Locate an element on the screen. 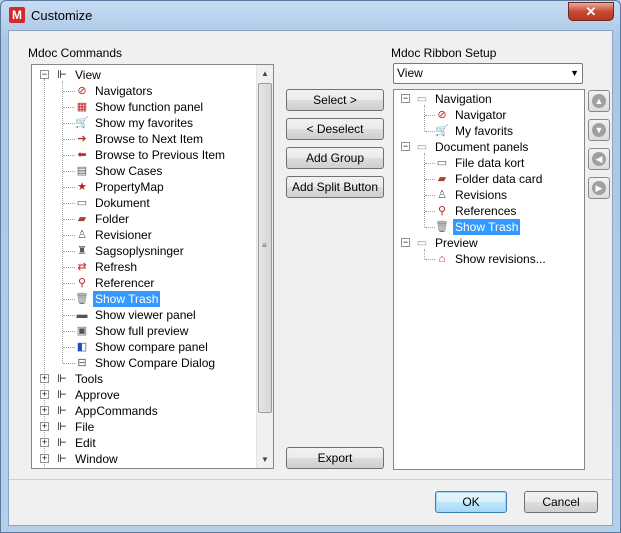 The image size is (621, 533). ribbon-item-label: Show Trash is located at coordinates (487, 227).